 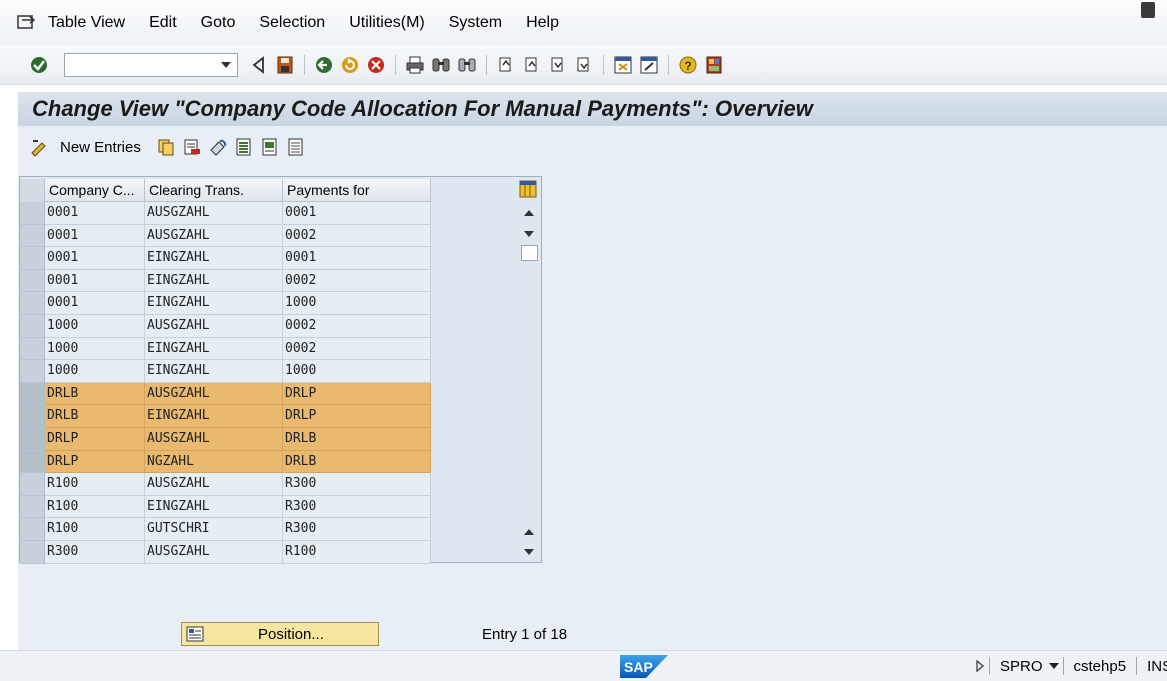 I want to click on find-icon, so click(x=441, y=65).